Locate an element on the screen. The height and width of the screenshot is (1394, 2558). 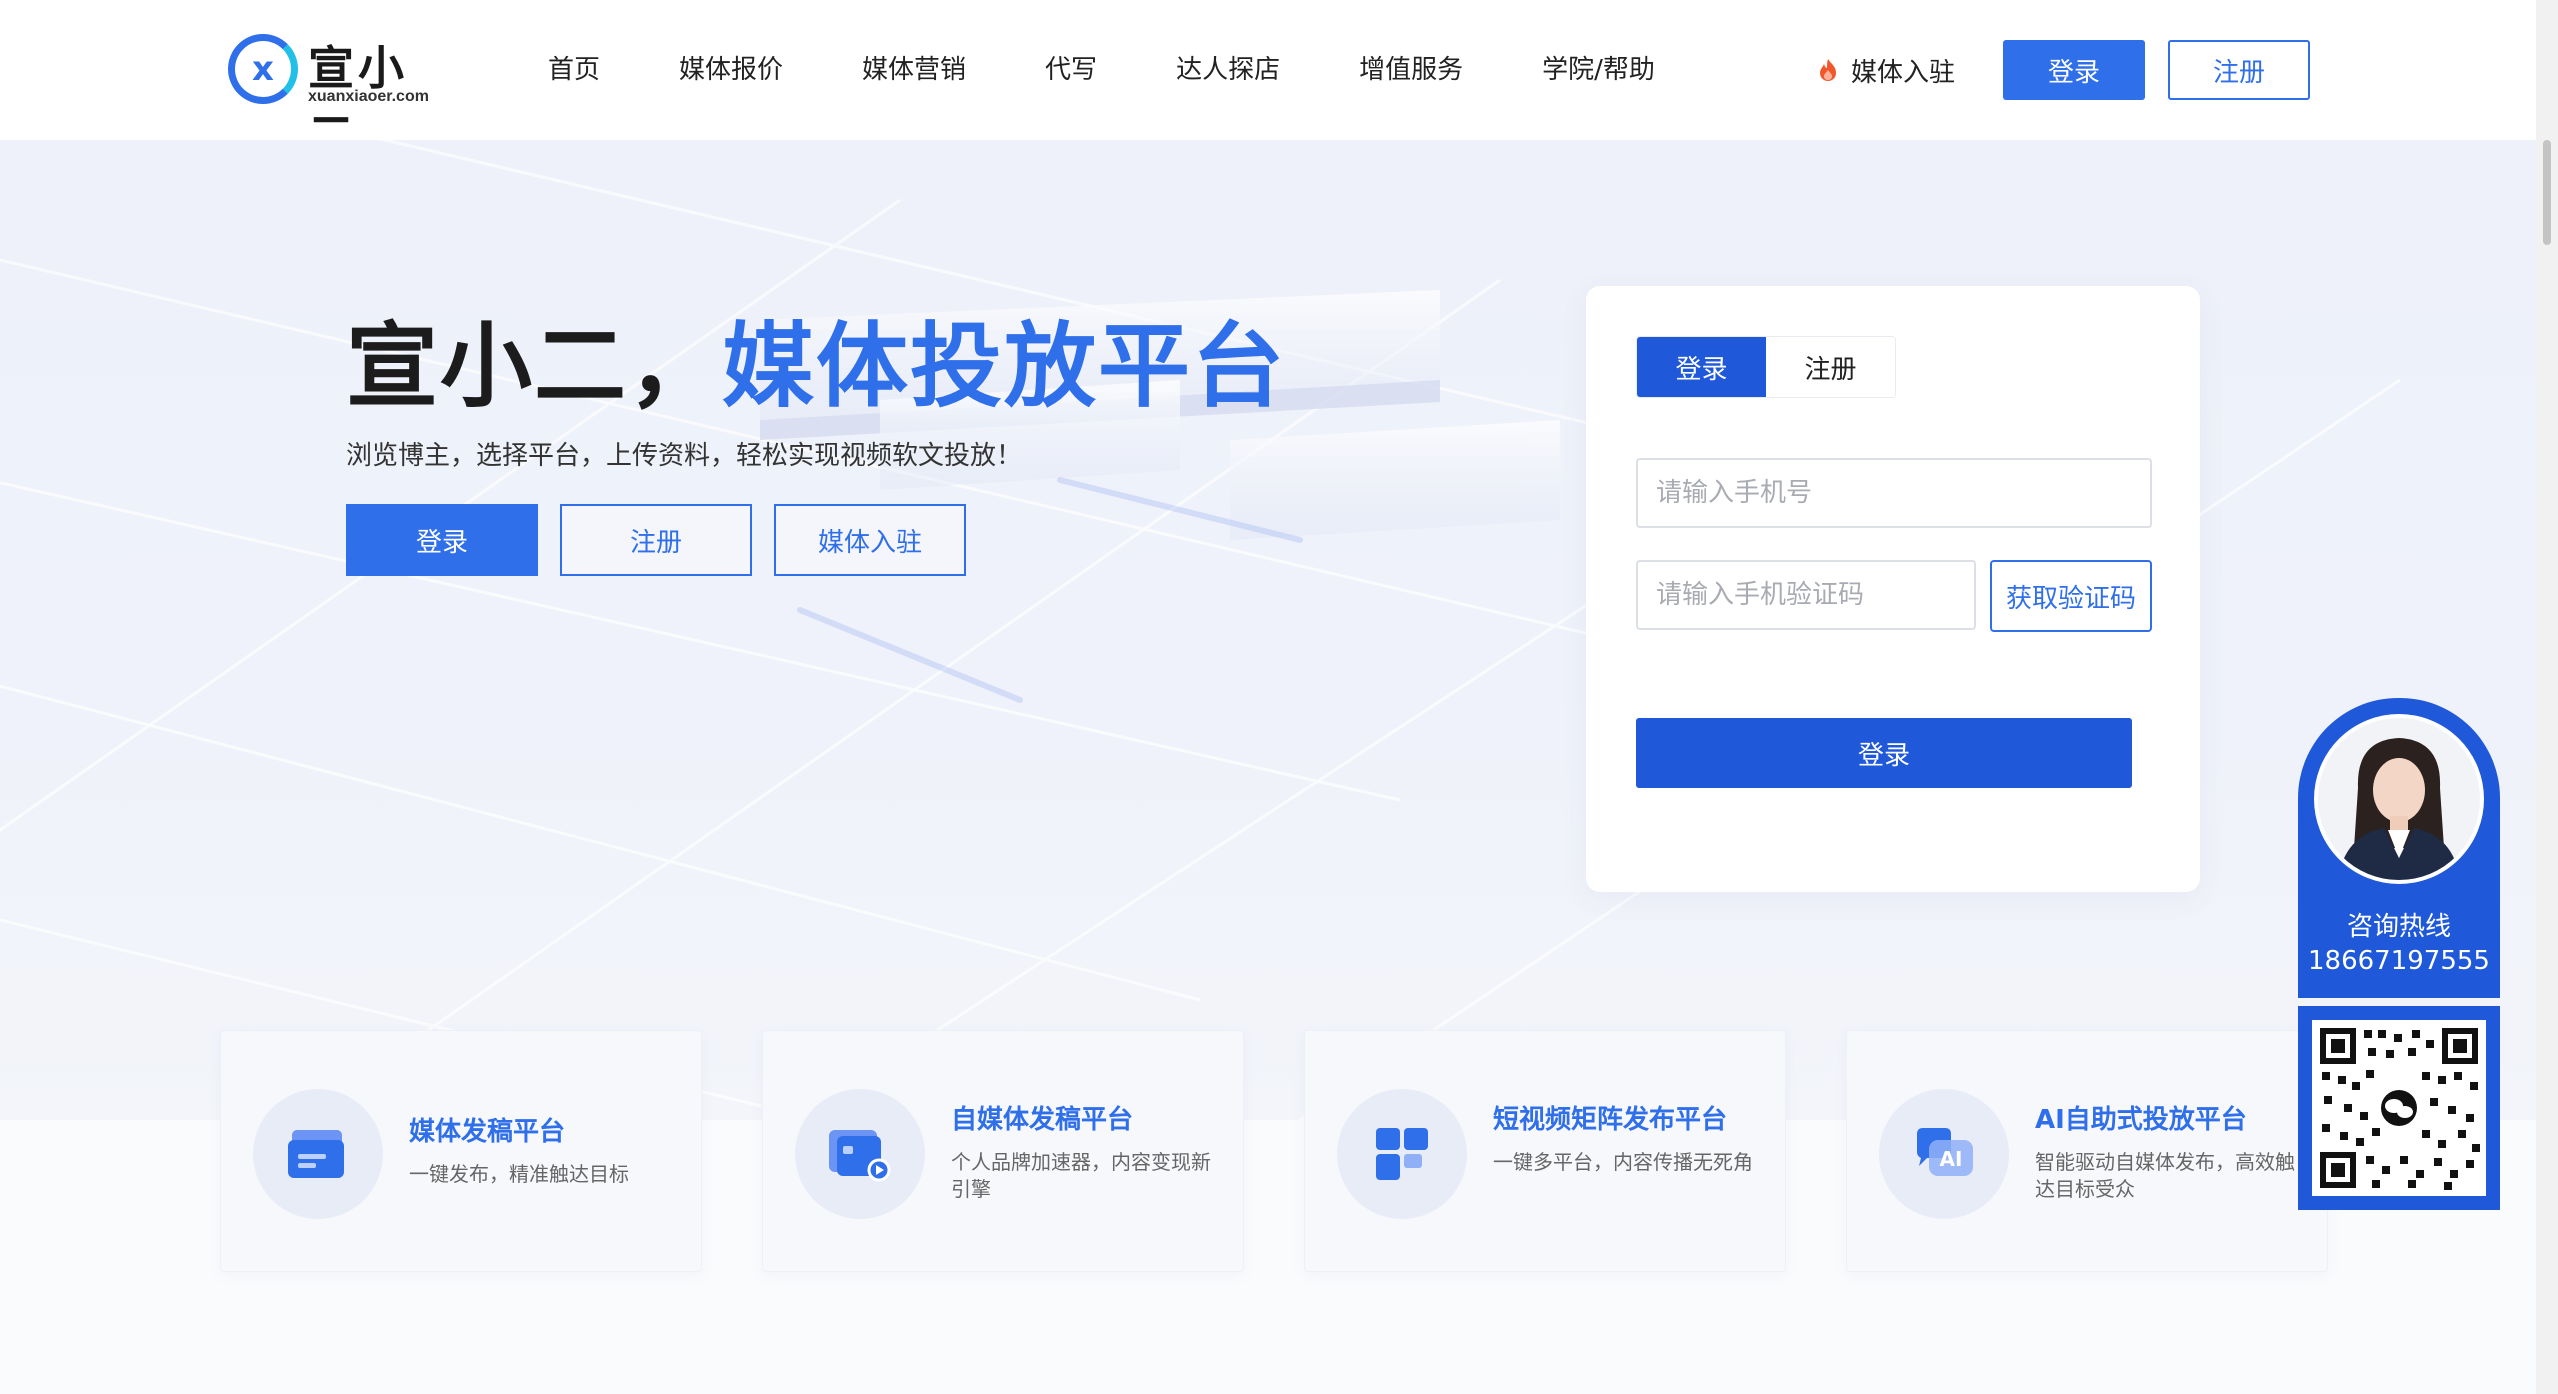
tab-register: 注册 is located at coordinates (1830, 367).